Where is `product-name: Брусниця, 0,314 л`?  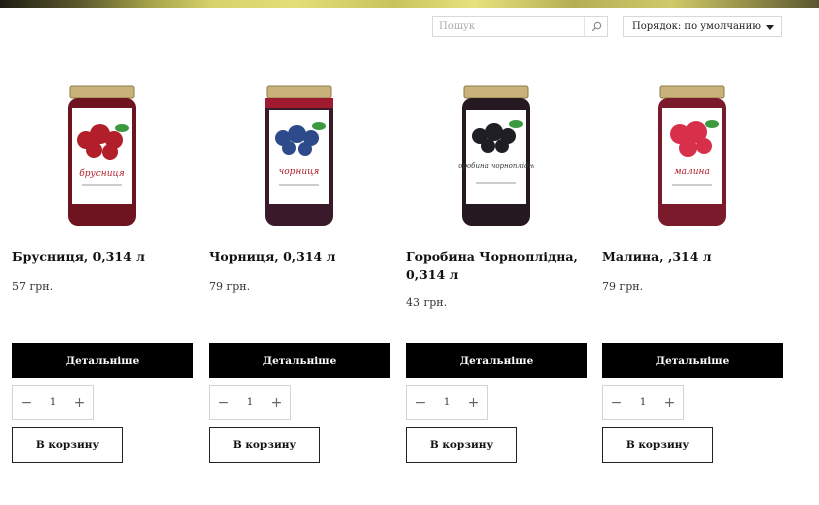
product-name: Брусниця, 0,314 л is located at coordinates (102, 257).